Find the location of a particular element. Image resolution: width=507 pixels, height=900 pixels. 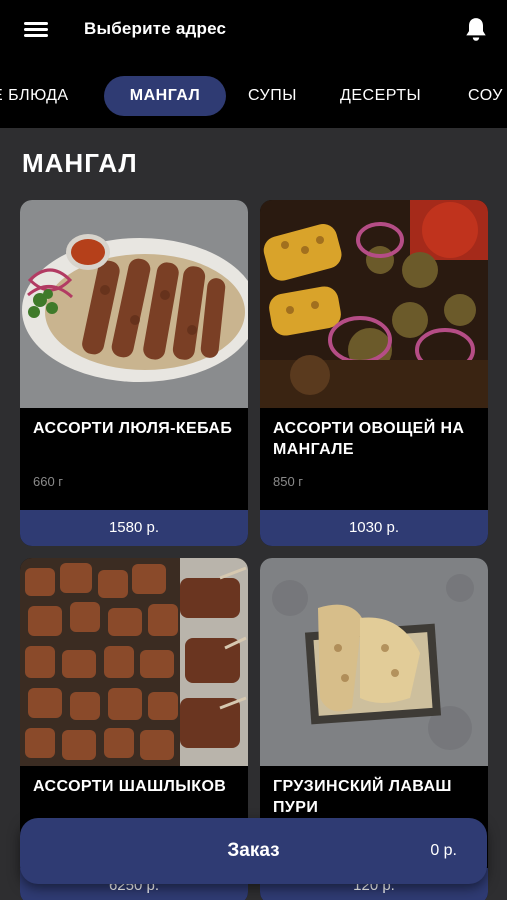

hamburger-menu-icon is located at coordinates (37, 30).